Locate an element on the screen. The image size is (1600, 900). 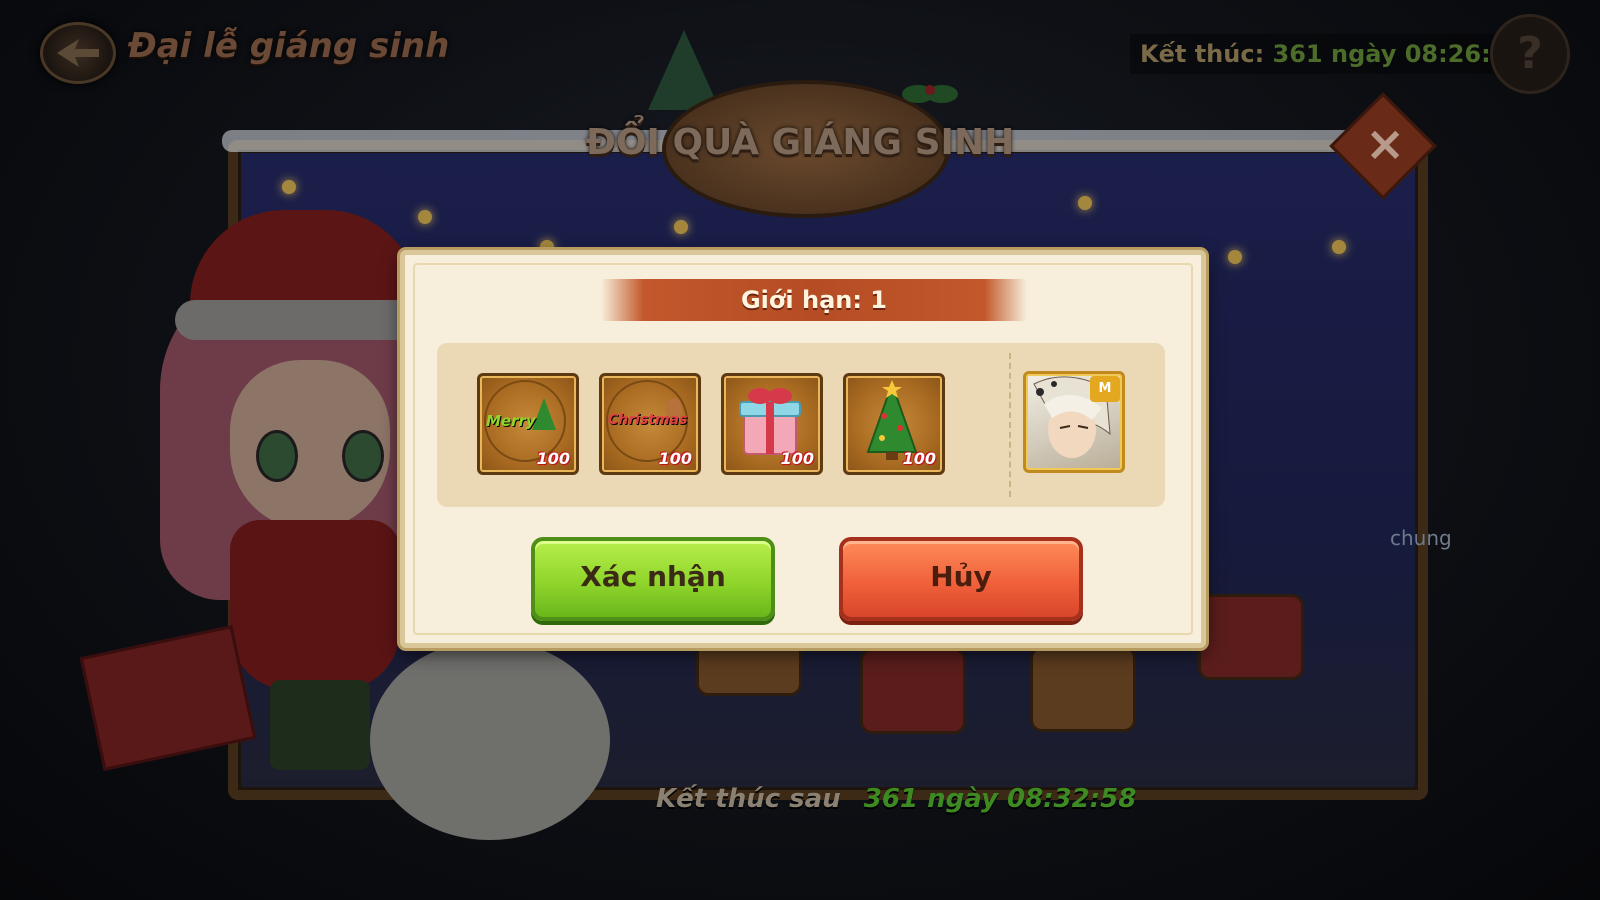
event-title: Đại lễ giáng sinh is located at coordinates (289, 46).